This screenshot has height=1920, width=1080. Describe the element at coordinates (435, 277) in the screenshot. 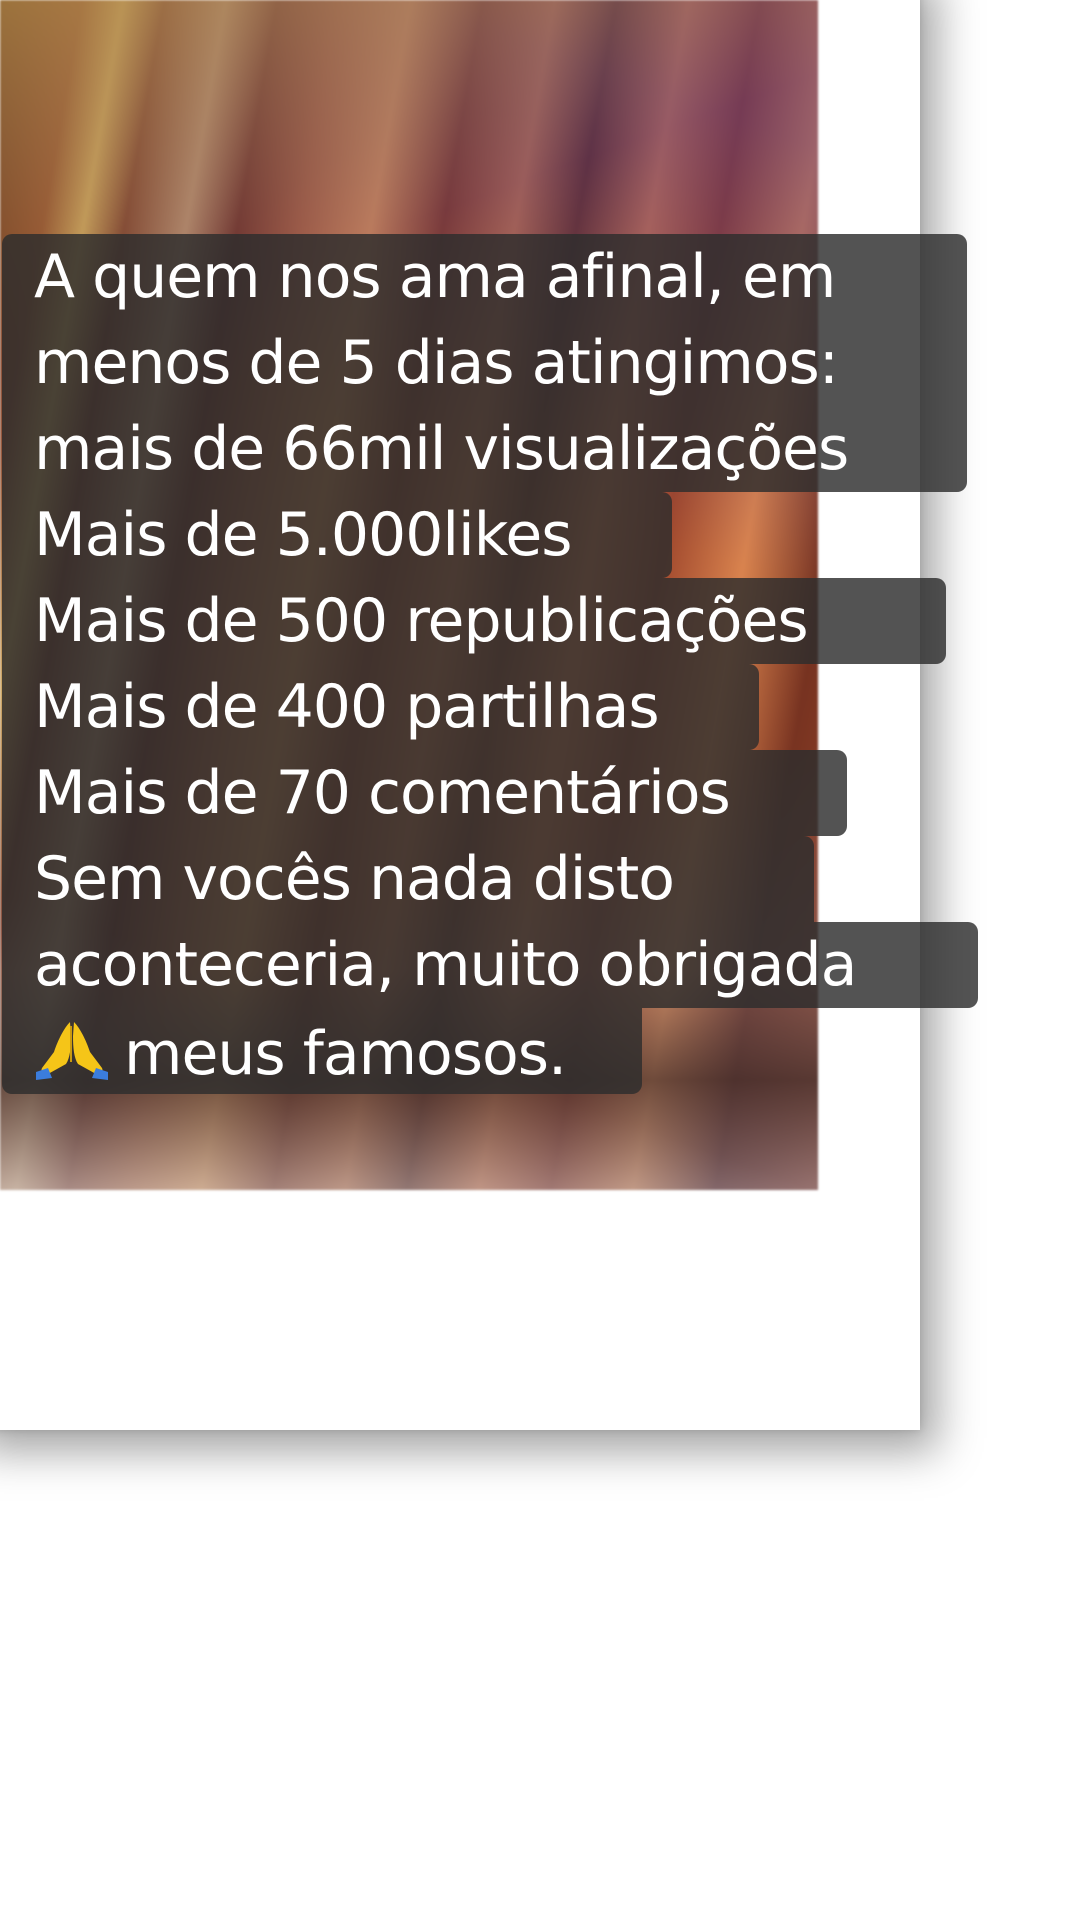

I see `caption-line-text: A quem nos ama afinal, em` at that location.